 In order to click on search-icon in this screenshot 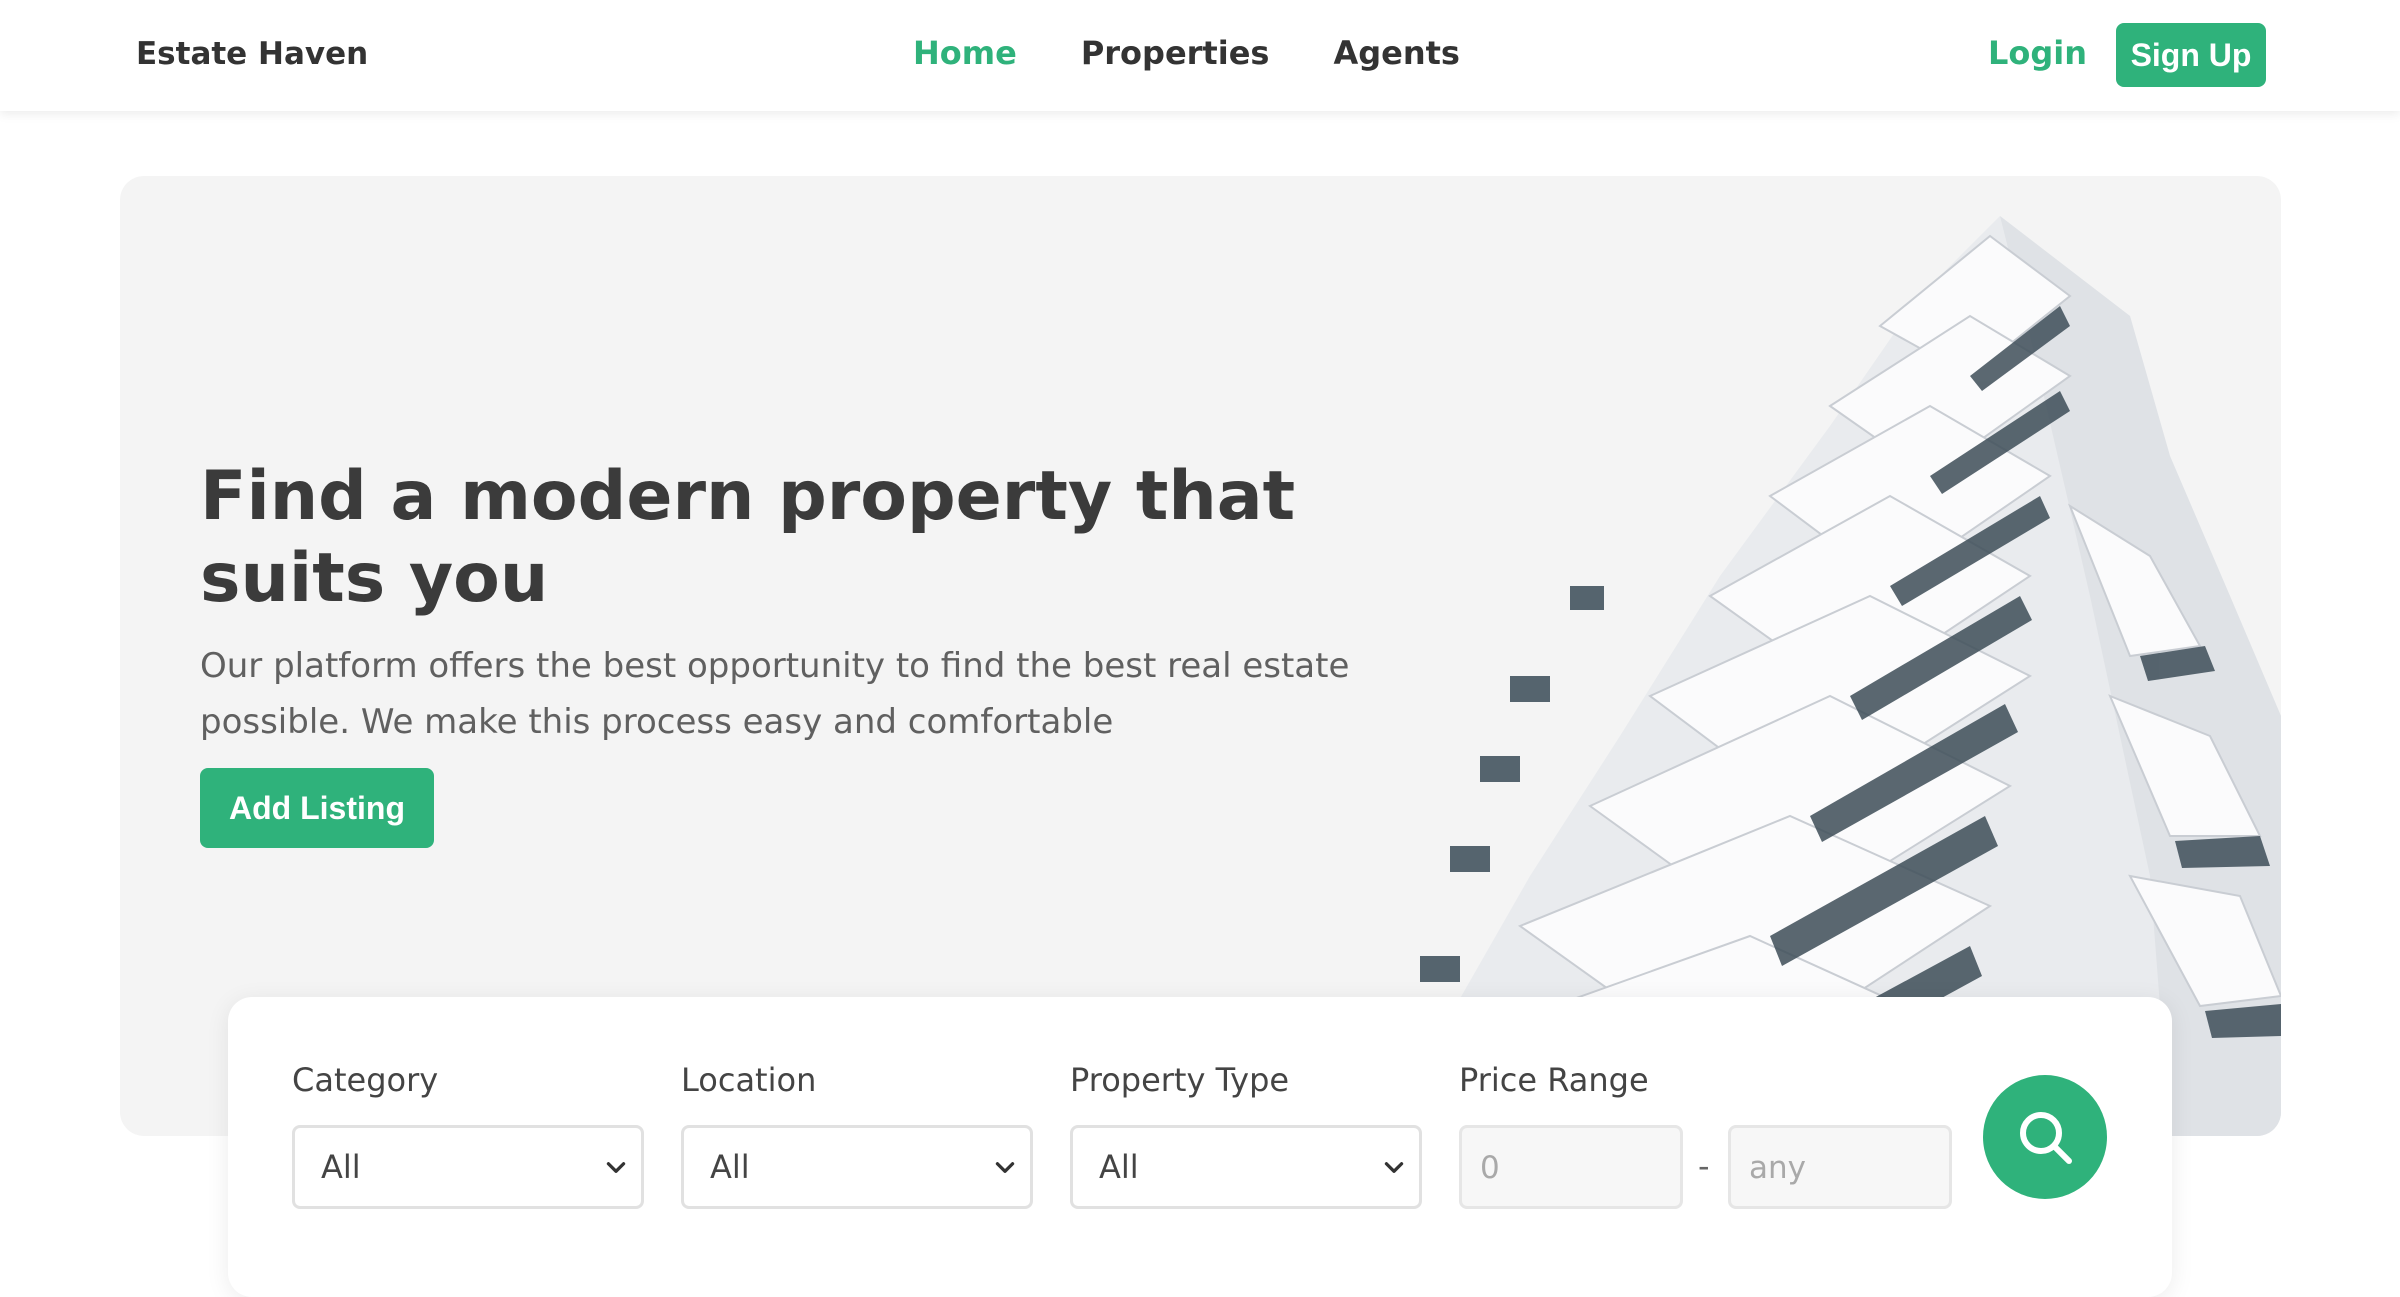, I will do `click(2046, 1138)`.